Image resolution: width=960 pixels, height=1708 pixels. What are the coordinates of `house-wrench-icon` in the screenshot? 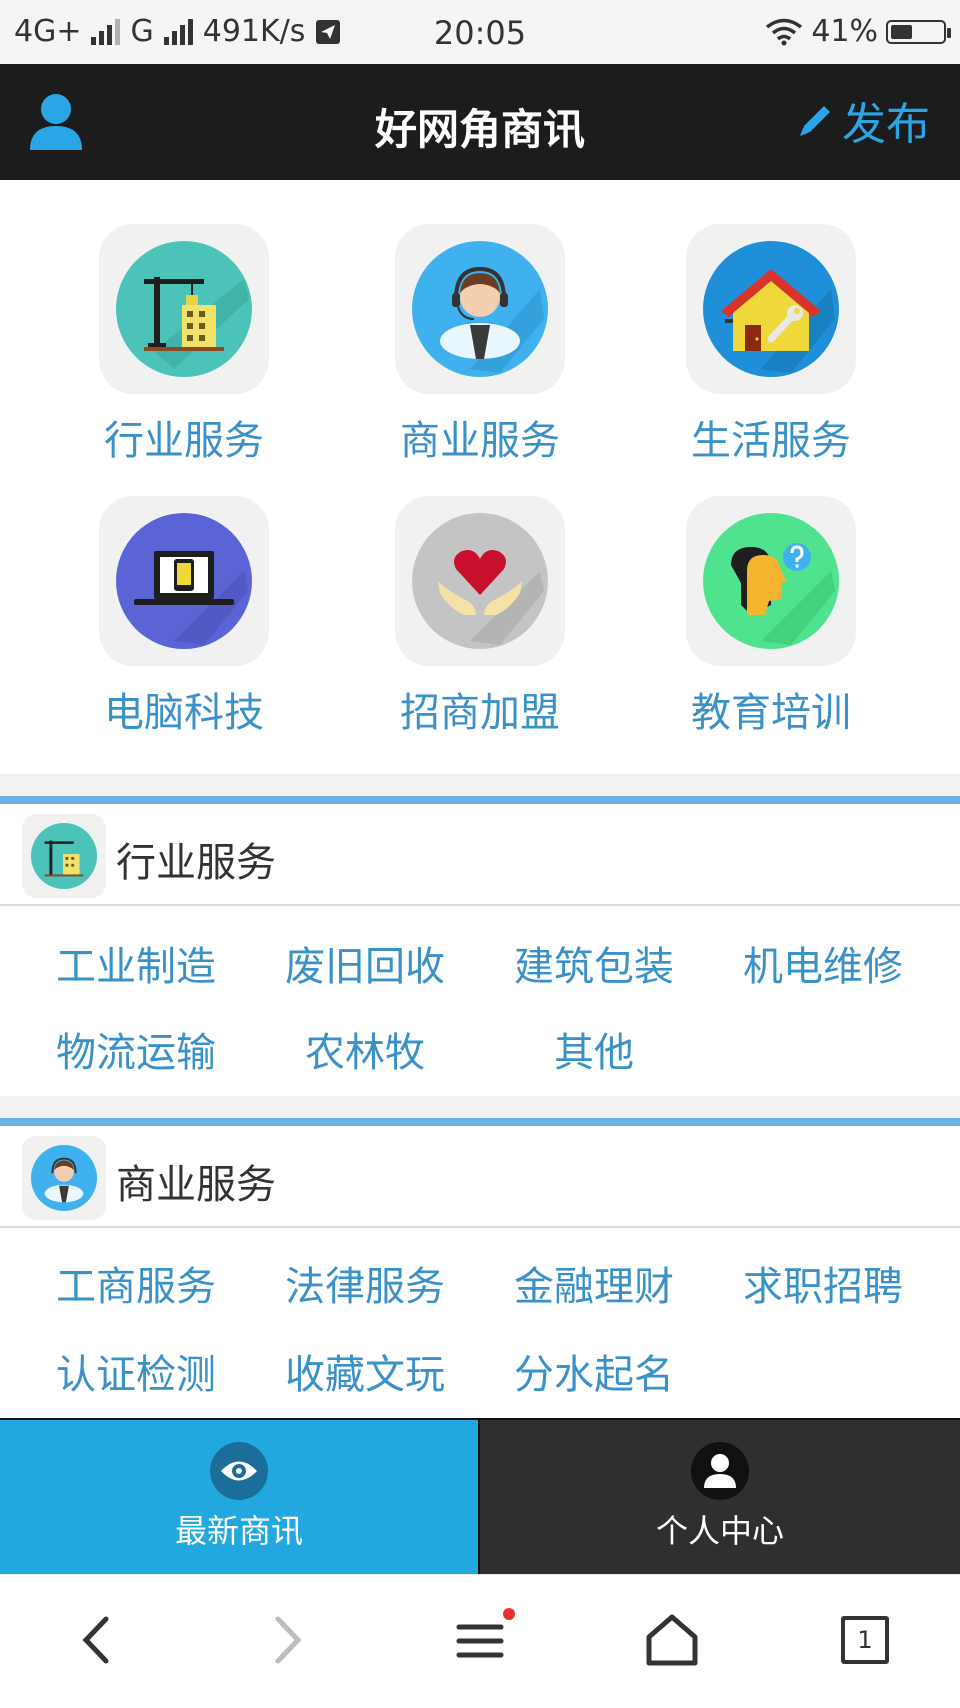 It's located at (771, 309).